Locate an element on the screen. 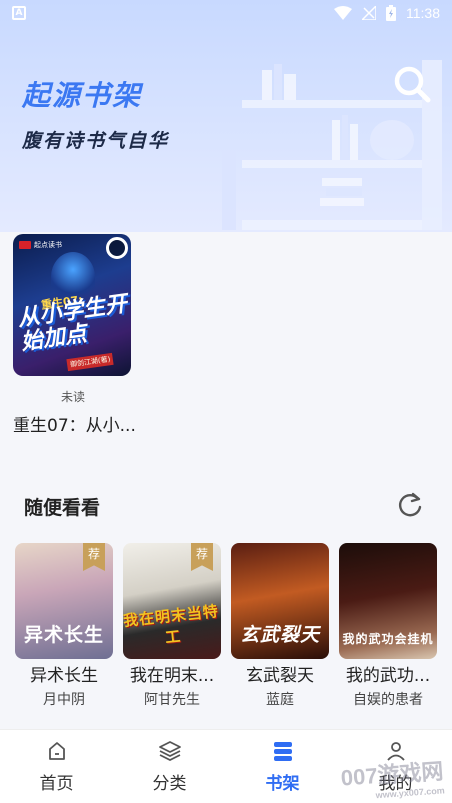  cover-brand: 起点读书 is located at coordinates (40, 245).